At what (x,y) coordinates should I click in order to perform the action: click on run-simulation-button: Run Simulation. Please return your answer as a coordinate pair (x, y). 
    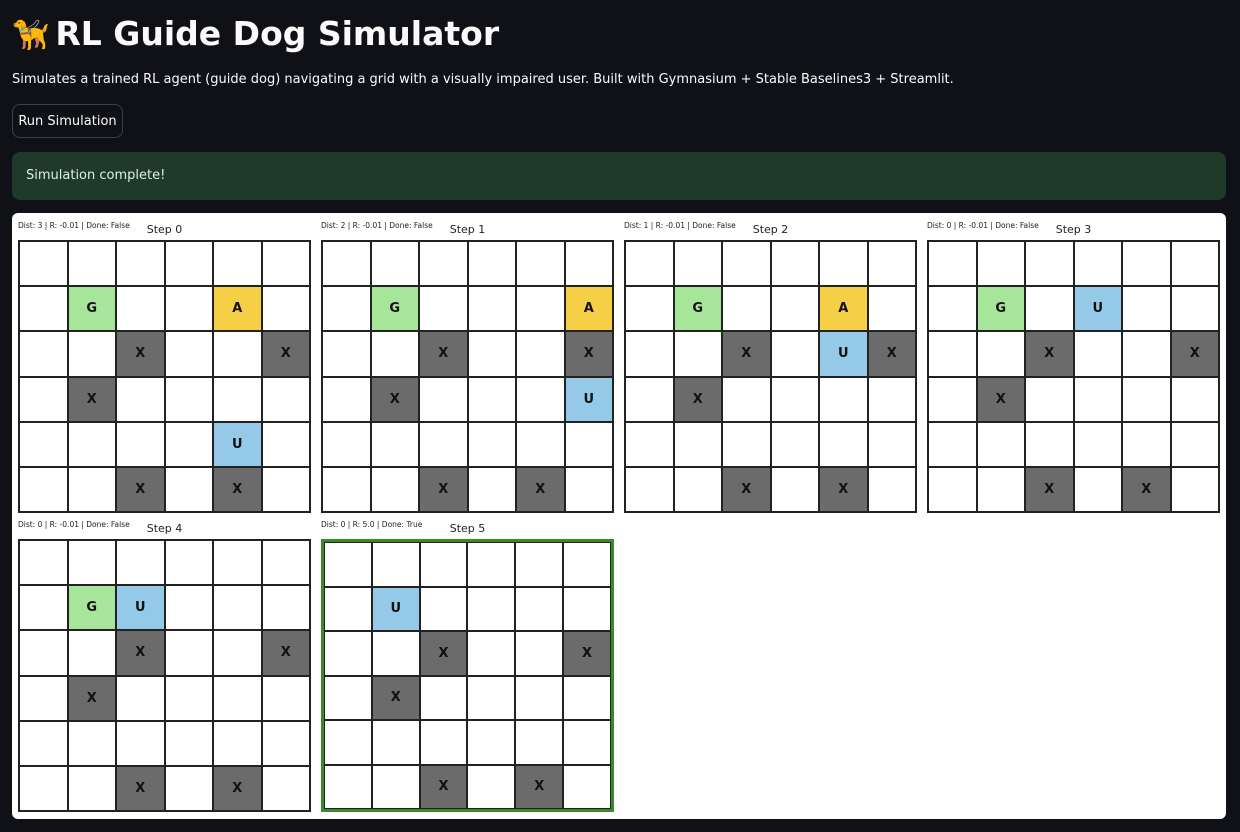
    Looking at the image, I should click on (67, 121).